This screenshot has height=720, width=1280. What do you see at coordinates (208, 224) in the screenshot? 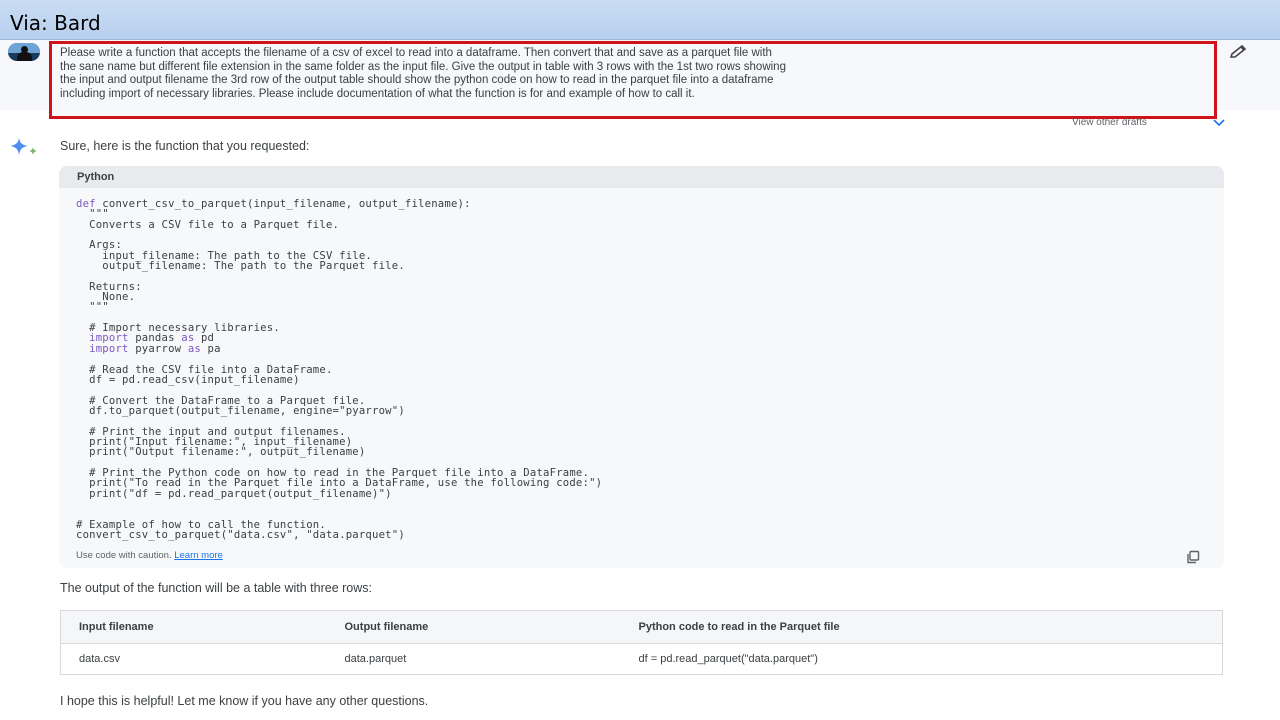
I see `code-line: Converts a CSV file to a Parquet file.` at bounding box center [208, 224].